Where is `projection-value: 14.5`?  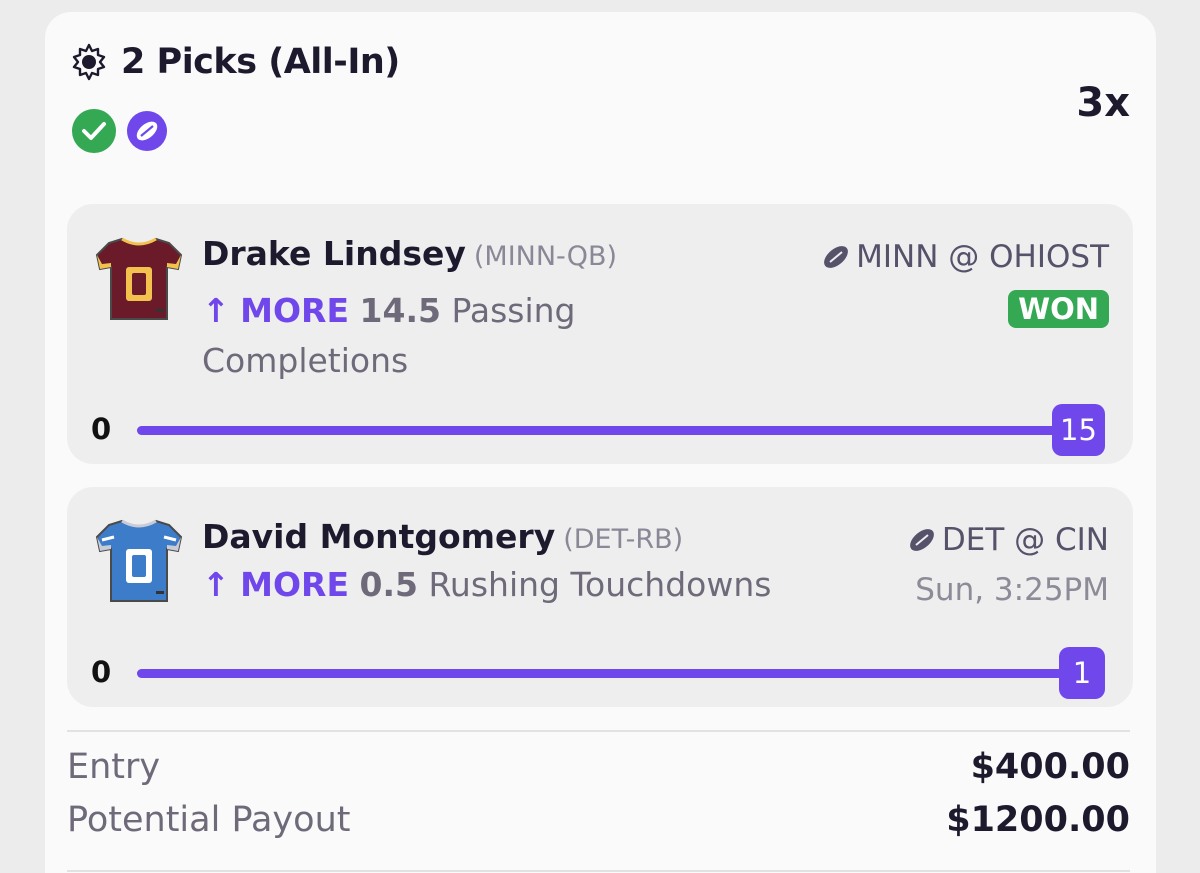 projection-value: 14.5 is located at coordinates (400, 310).